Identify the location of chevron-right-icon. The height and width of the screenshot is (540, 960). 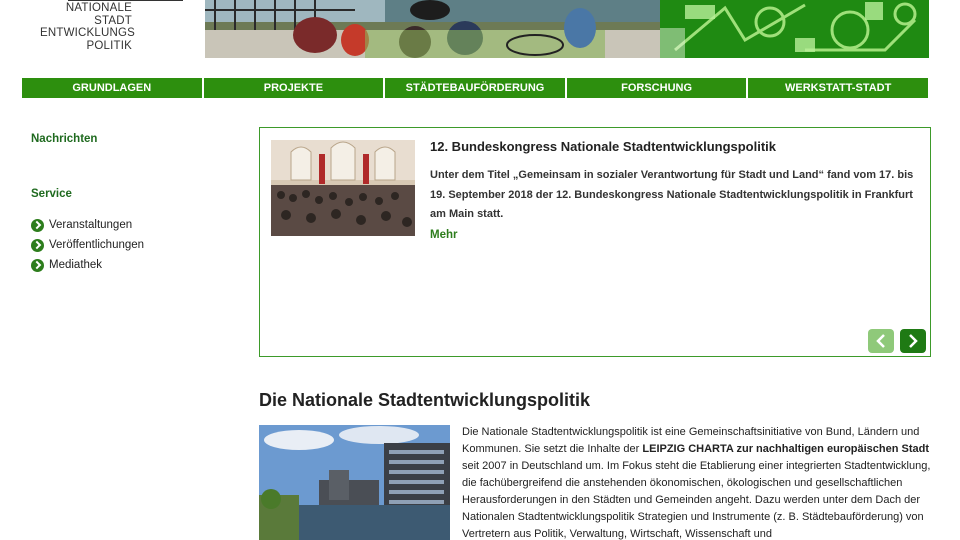
(913, 341).